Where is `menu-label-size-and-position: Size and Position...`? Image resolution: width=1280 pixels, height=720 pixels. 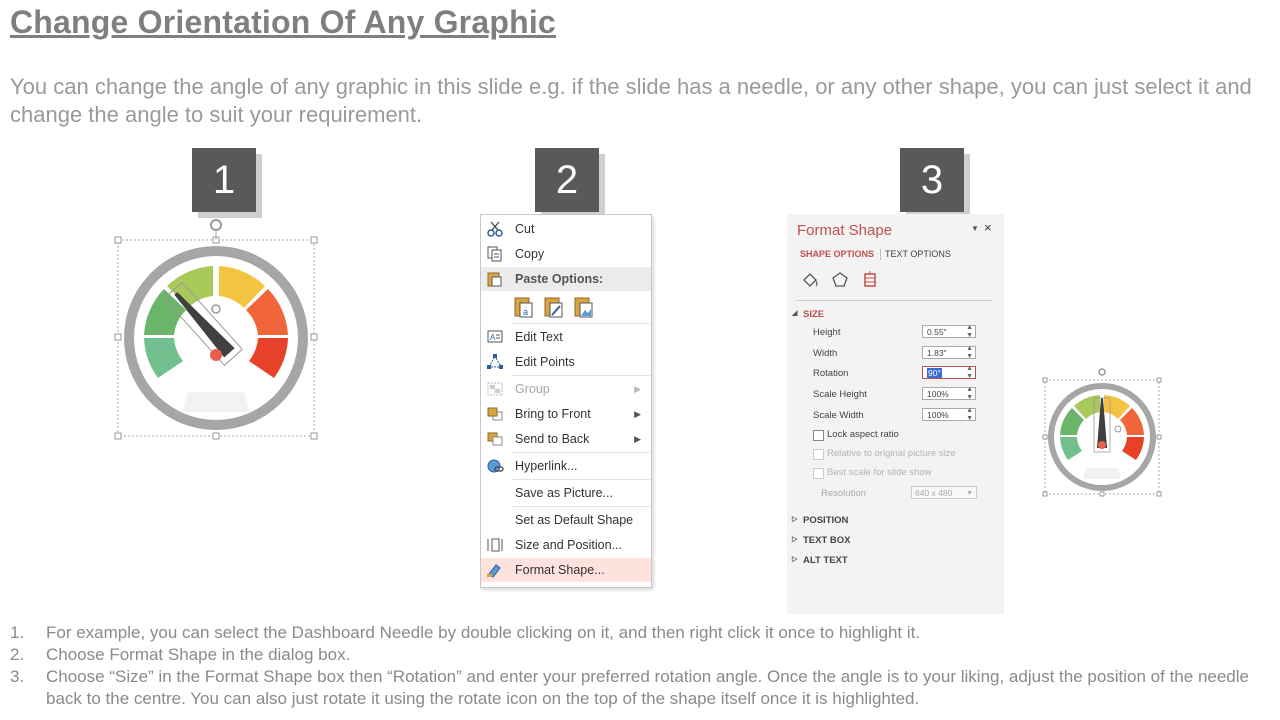 menu-label-size-and-position: Size and Position... is located at coordinates (569, 545).